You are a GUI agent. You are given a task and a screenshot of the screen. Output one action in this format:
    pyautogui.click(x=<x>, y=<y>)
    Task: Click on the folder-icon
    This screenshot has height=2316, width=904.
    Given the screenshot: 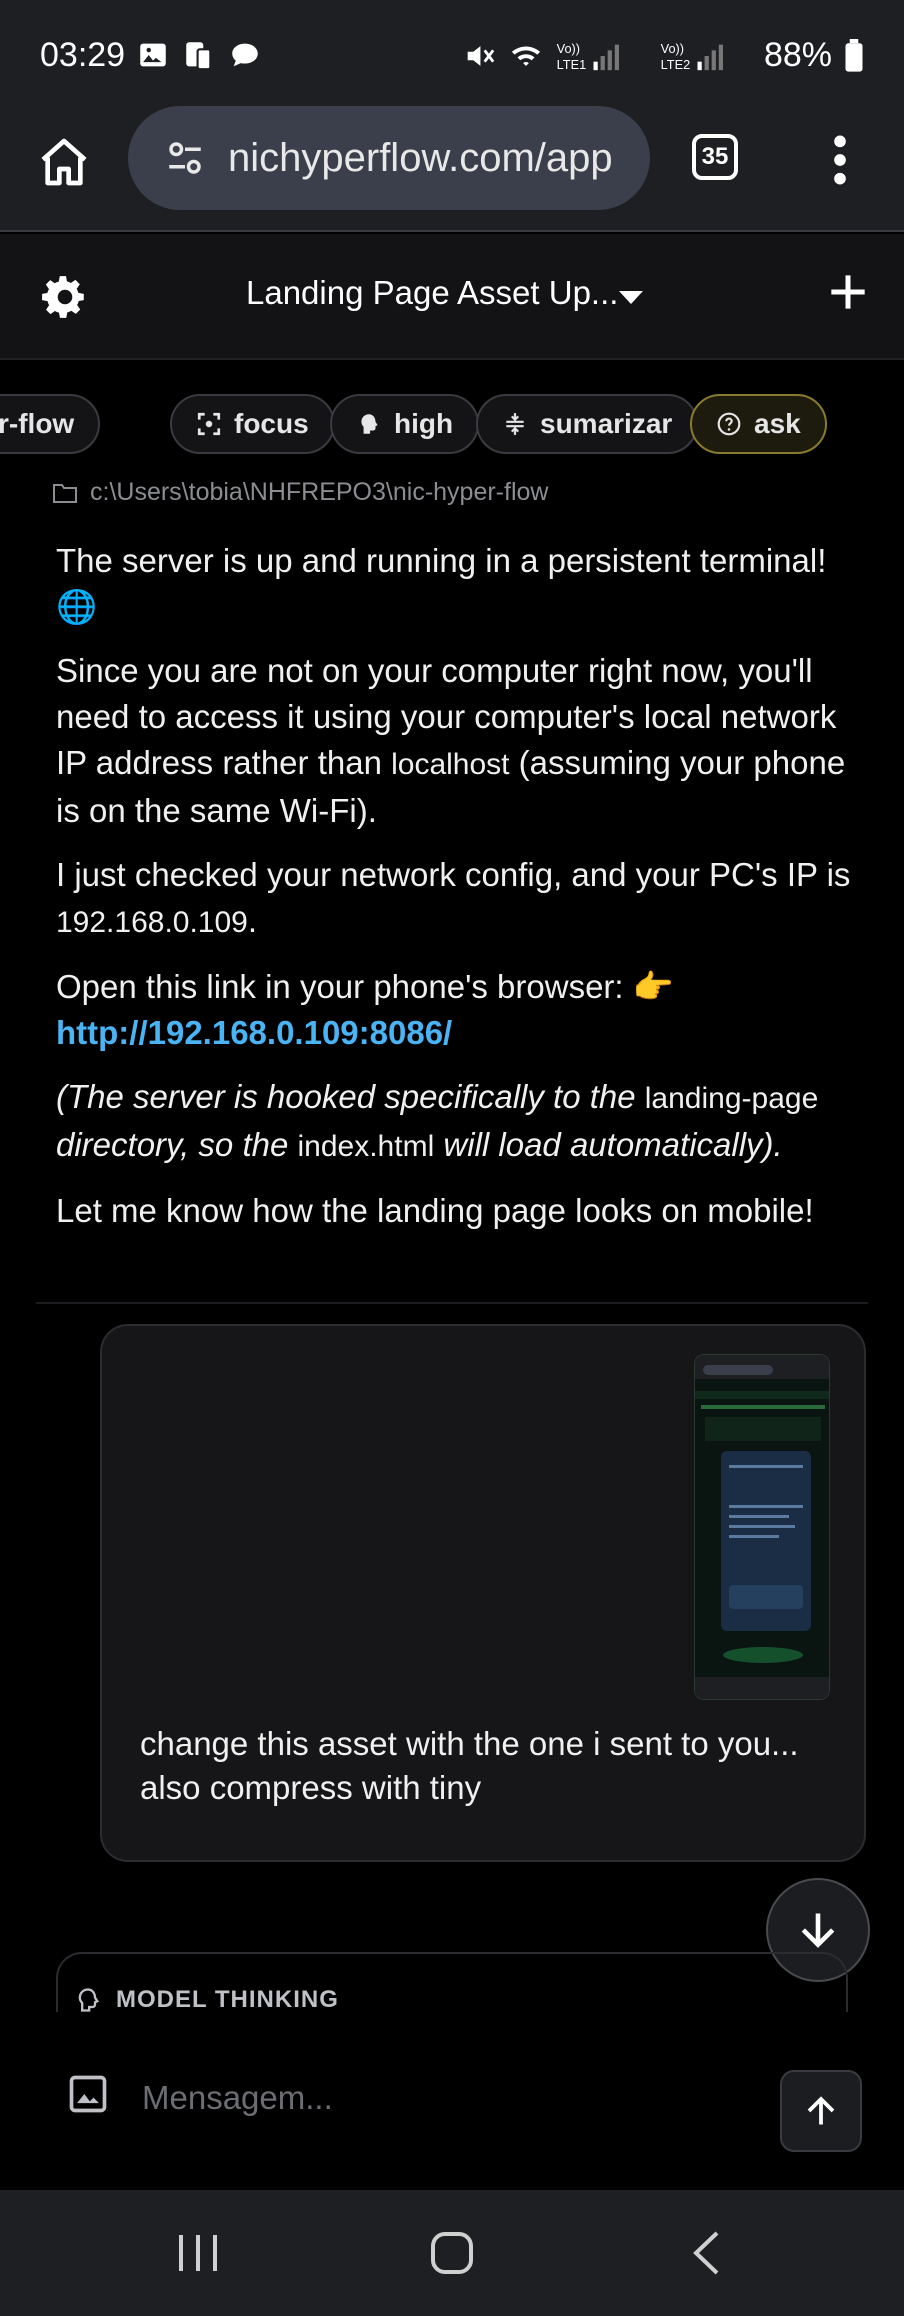 What is the action you would take?
    pyautogui.click(x=65, y=493)
    